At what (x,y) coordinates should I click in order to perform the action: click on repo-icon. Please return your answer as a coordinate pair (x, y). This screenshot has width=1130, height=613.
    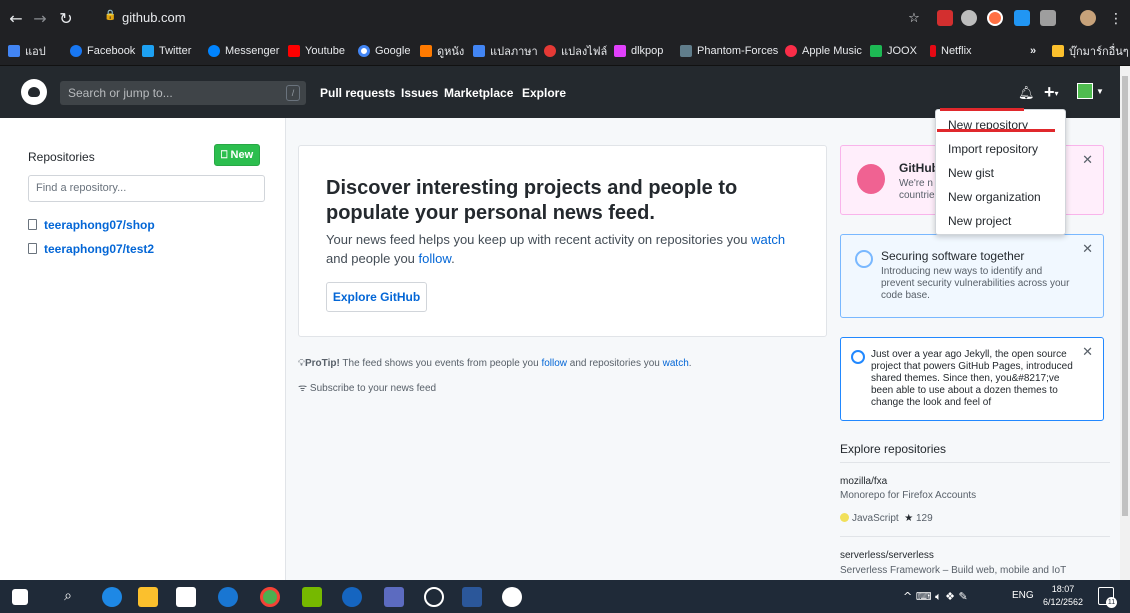
    Looking at the image, I should click on (32, 224).